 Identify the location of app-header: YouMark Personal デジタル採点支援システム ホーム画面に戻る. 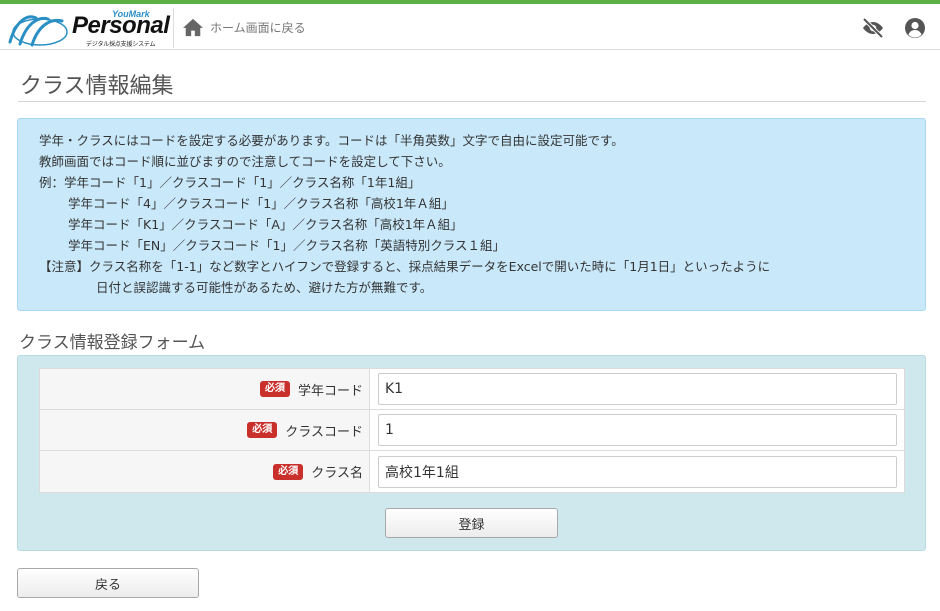
(470, 27).